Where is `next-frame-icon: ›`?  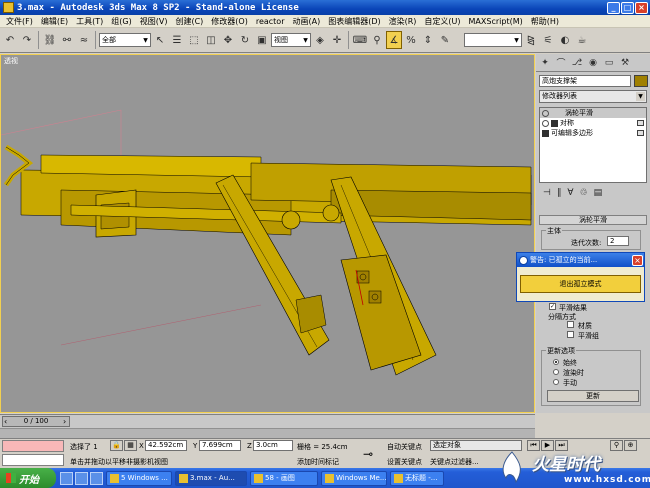 next-frame-icon: › is located at coordinates (64, 421).